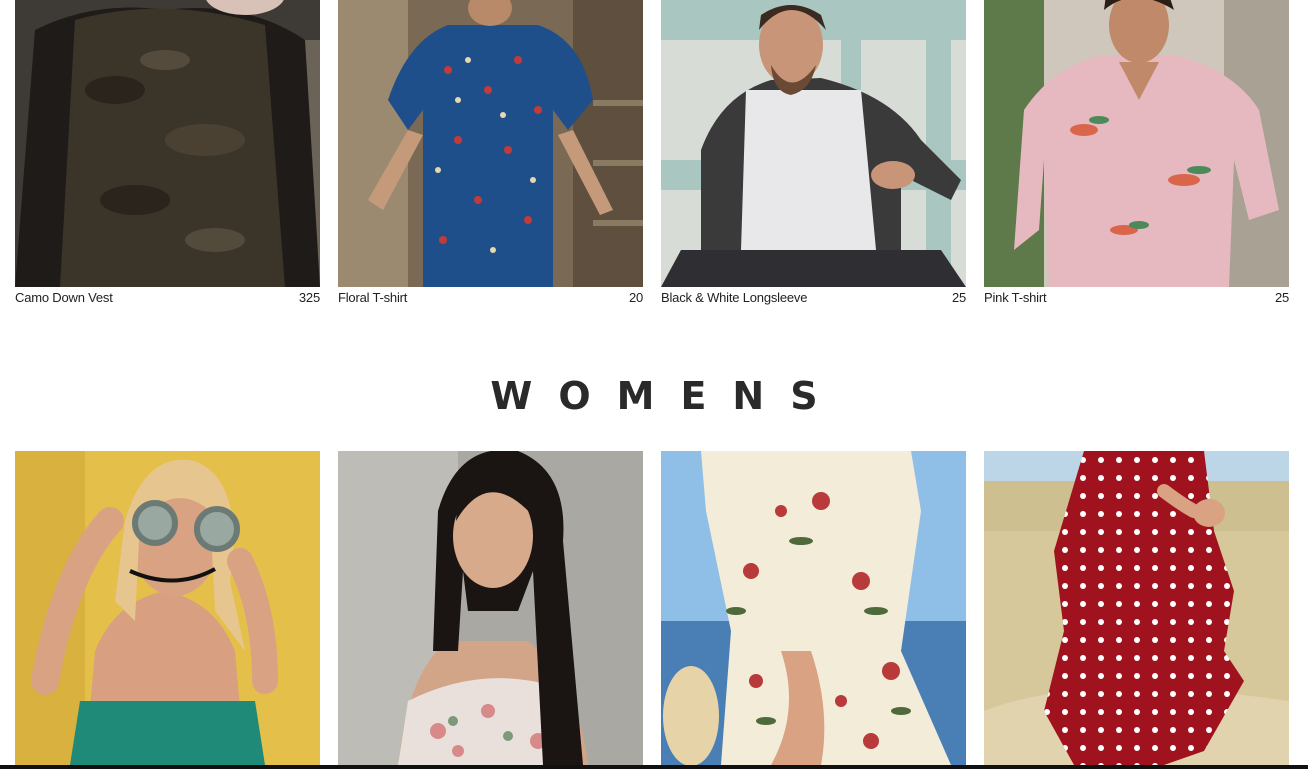 The image size is (1308, 769). Describe the element at coordinates (813, 299) in the screenshot. I see `product-meta: Black & White Longsleeve 25` at that location.